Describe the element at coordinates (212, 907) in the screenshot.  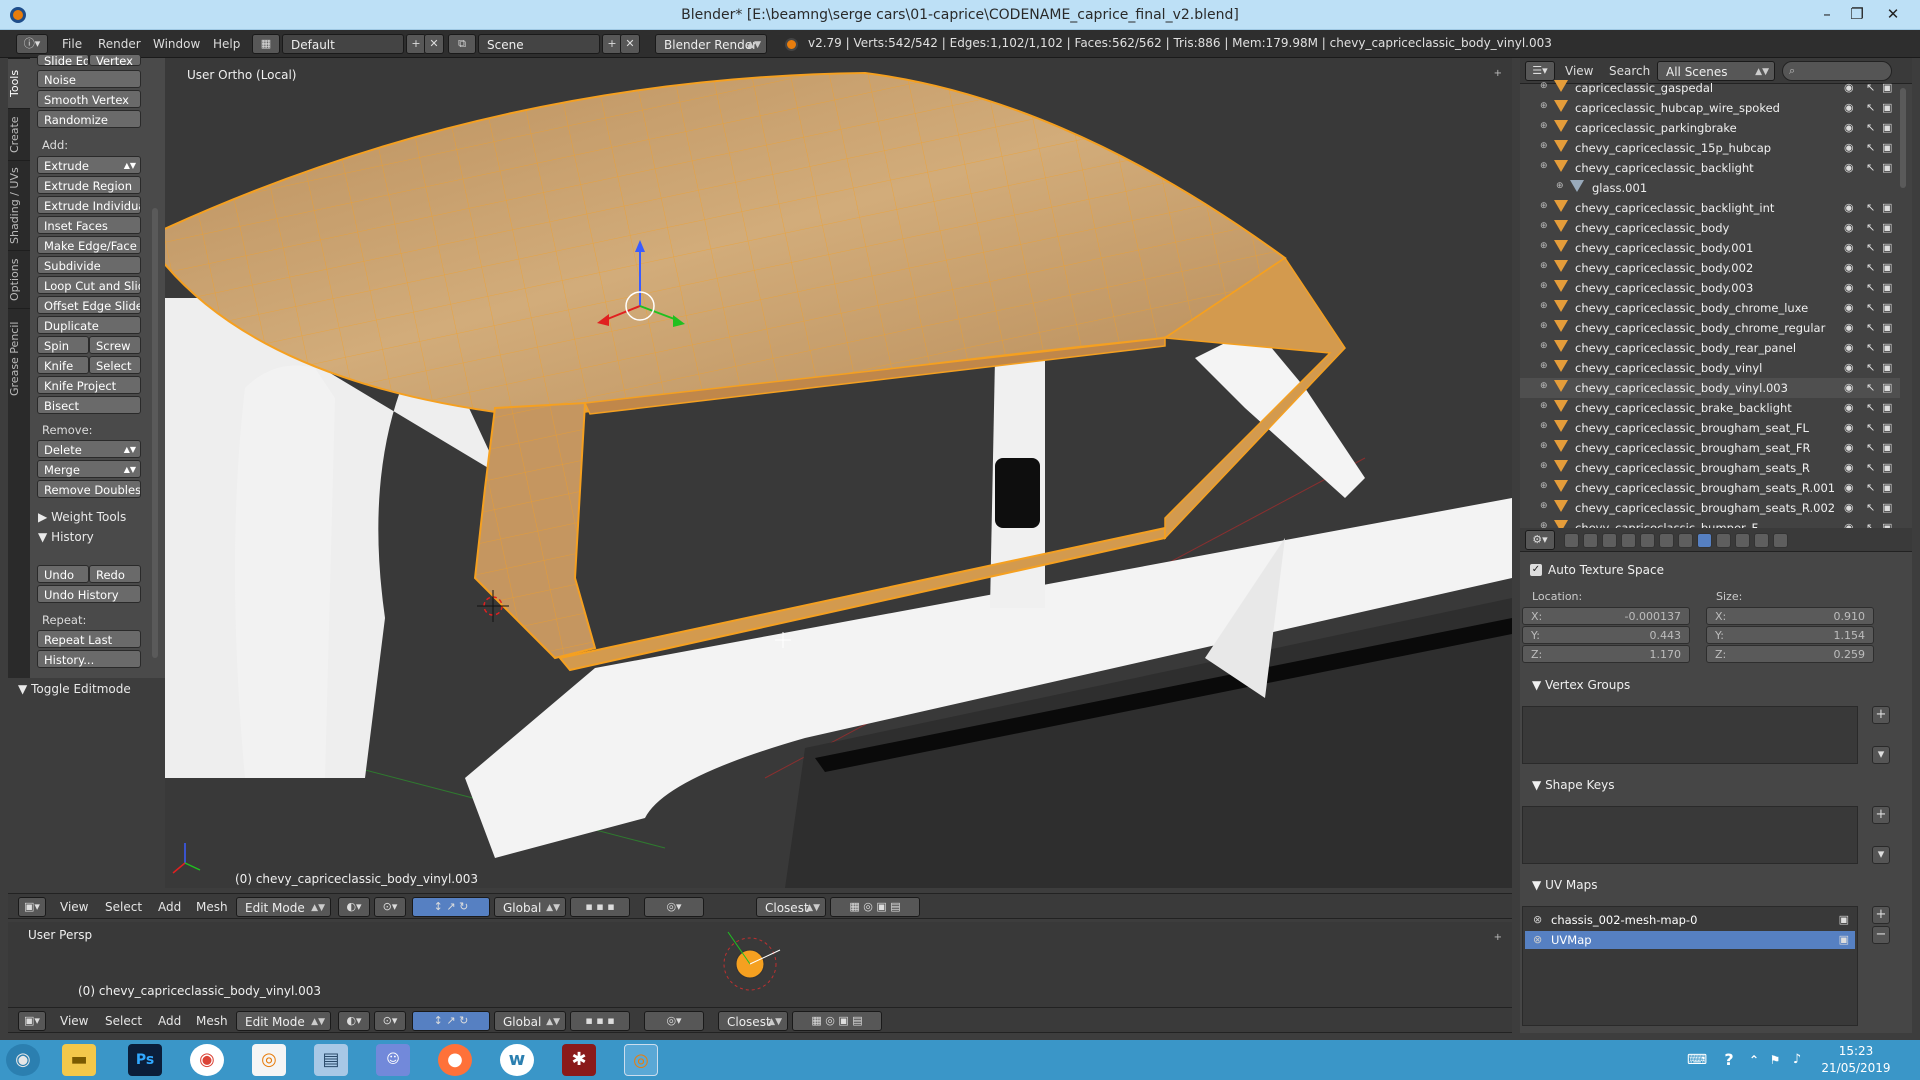
I see `menu-mesh: Mesh` at that location.